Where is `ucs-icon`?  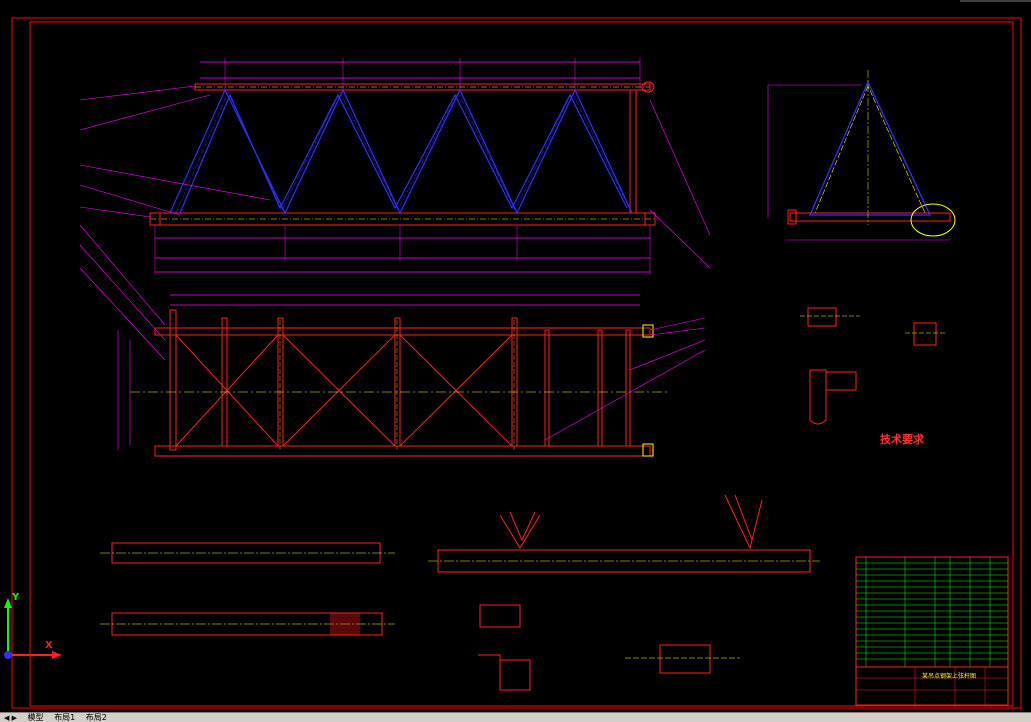
ucs-icon is located at coordinates (33, 628).